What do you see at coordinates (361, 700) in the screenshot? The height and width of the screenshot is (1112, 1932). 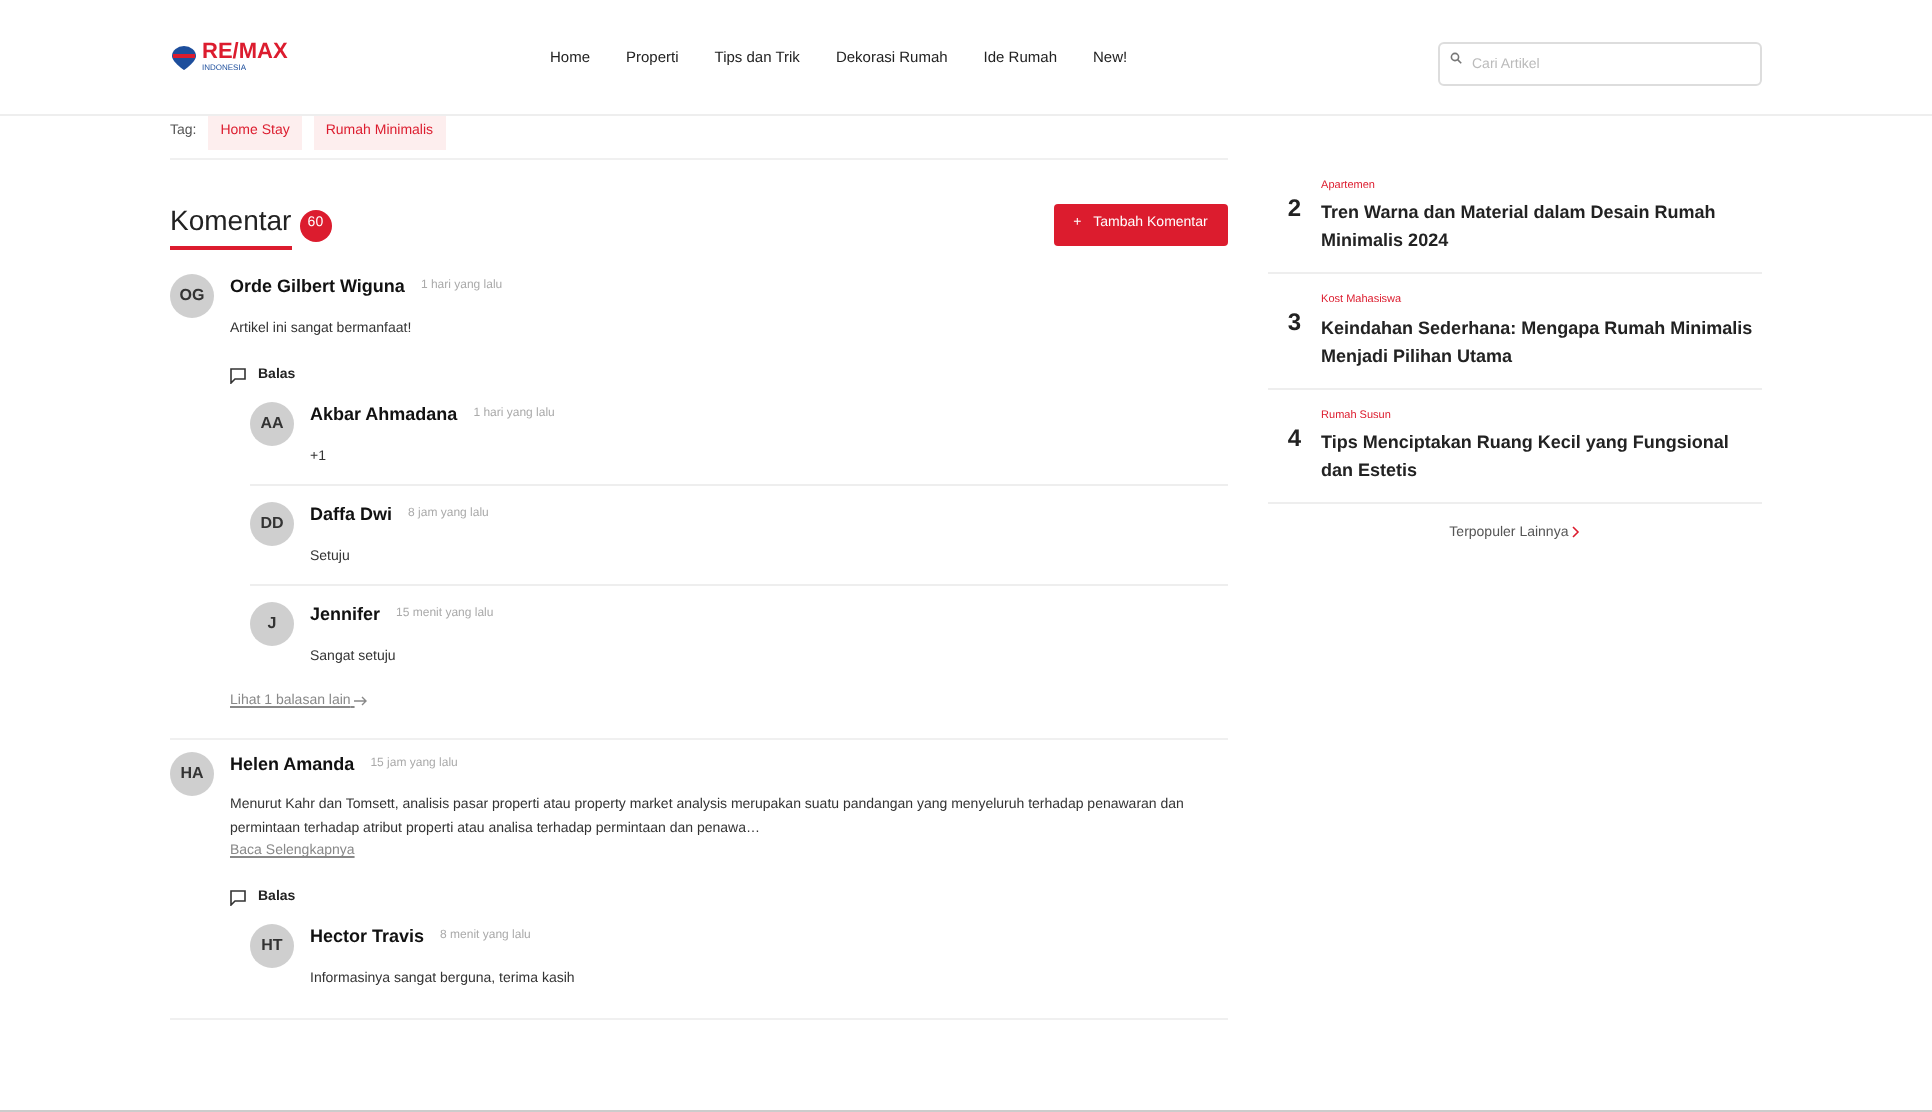 I see `arrow-right-icon` at bounding box center [361, 700].